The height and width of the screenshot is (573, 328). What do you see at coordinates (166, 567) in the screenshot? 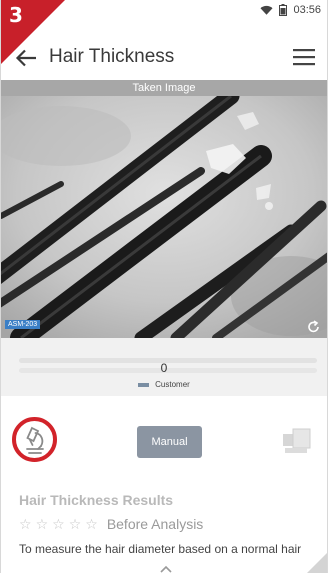
I see `chevron-up-icon` at bounding box center [166, 567].